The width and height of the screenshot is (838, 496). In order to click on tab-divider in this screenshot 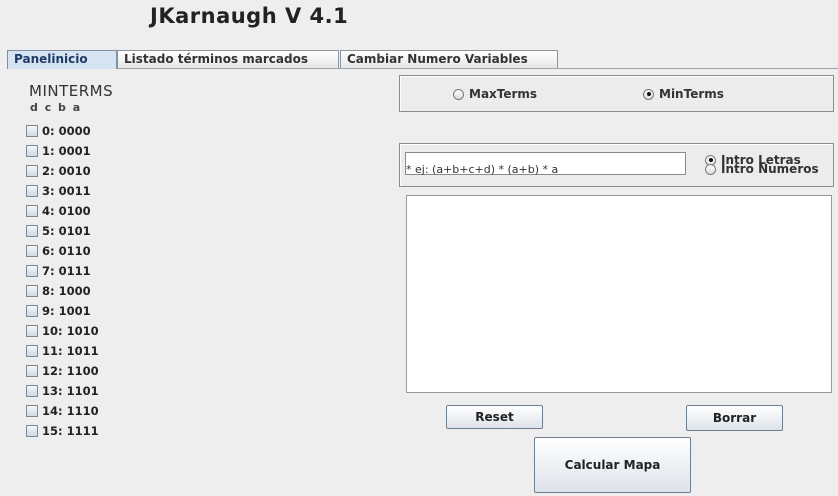, I will do `click(422, 68)`.